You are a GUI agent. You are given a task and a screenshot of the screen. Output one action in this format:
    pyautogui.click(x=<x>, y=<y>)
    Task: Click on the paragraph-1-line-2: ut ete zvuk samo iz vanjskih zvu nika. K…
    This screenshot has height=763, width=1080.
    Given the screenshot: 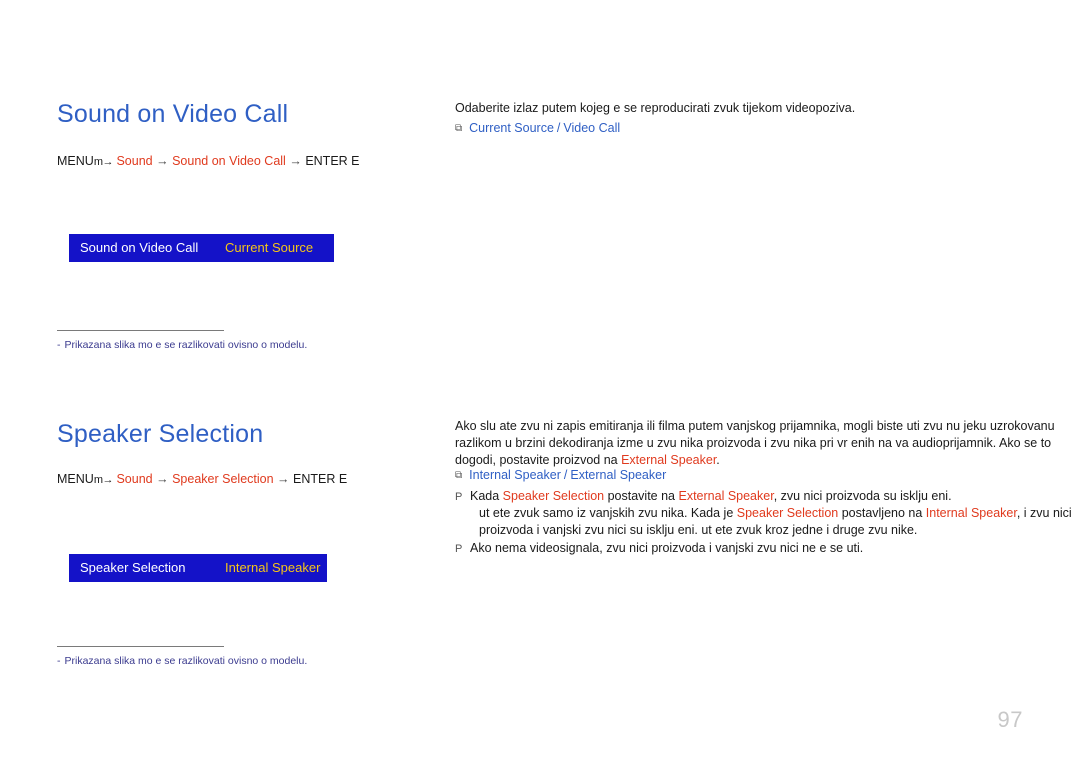 What is the action you would take?
    pyautogui.click(x=779, y=522)
    